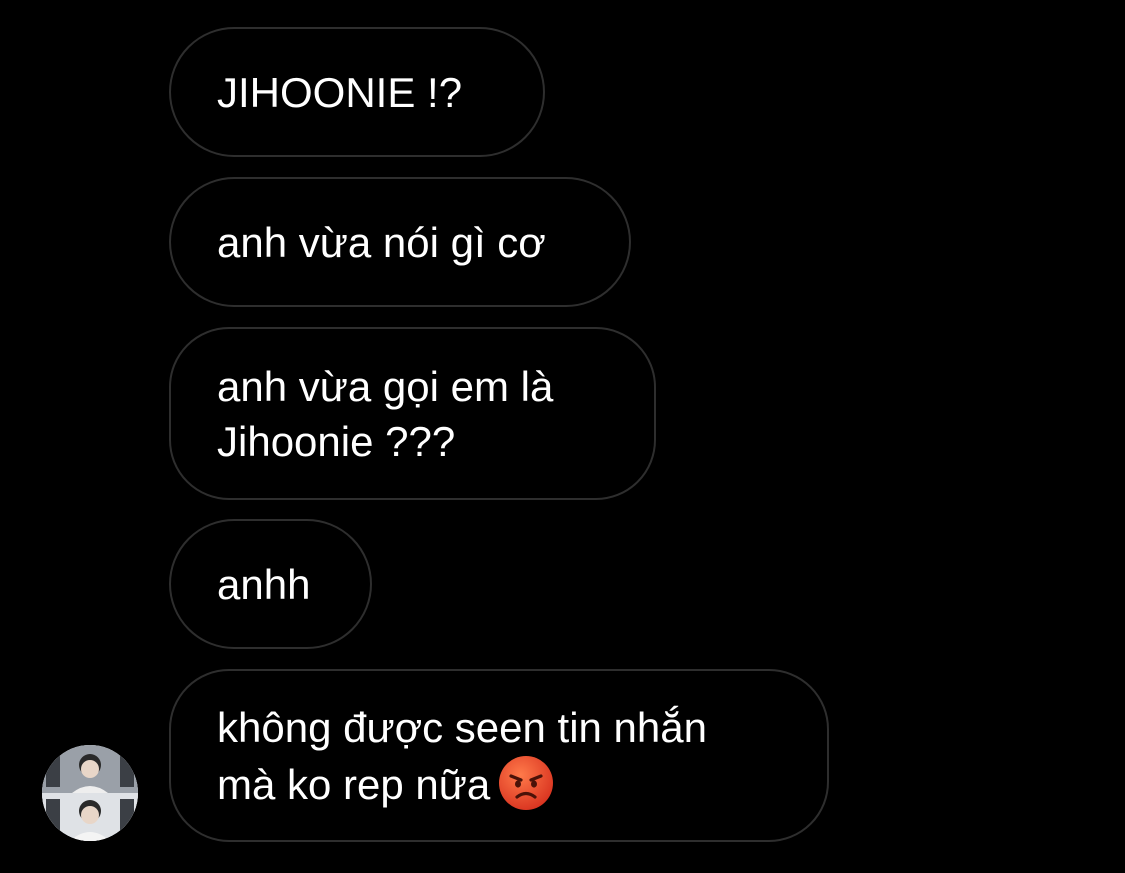 This screenshot has height=873, width=1125. What do you see at coordinates (340, 92) in the screenshot?
I see `message-text: JIHOONIE !?` at bounding box center [340, 92].